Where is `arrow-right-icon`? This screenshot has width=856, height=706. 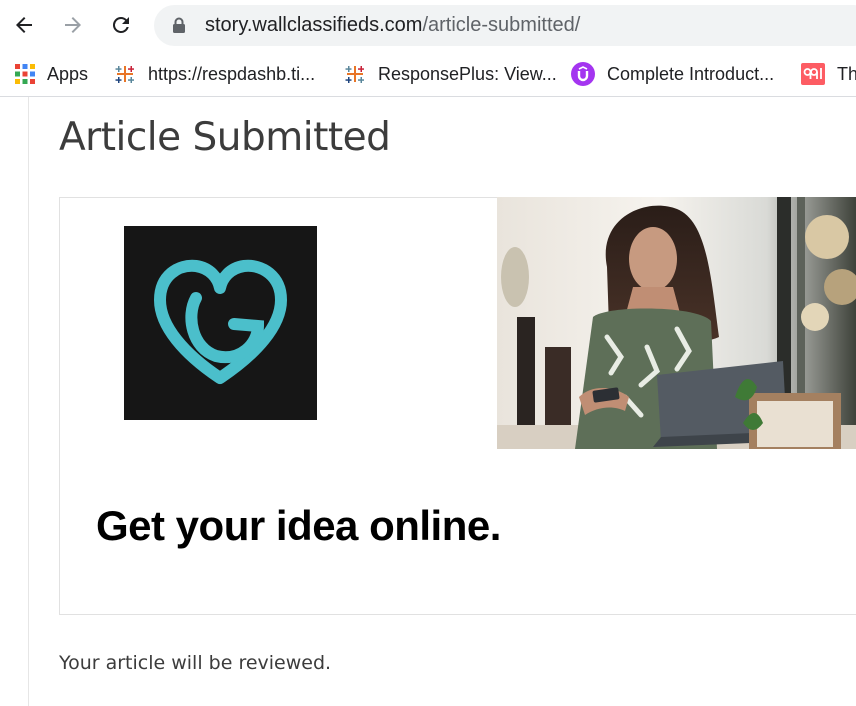 arrow-right-icon is located at coordinates (73, 25).